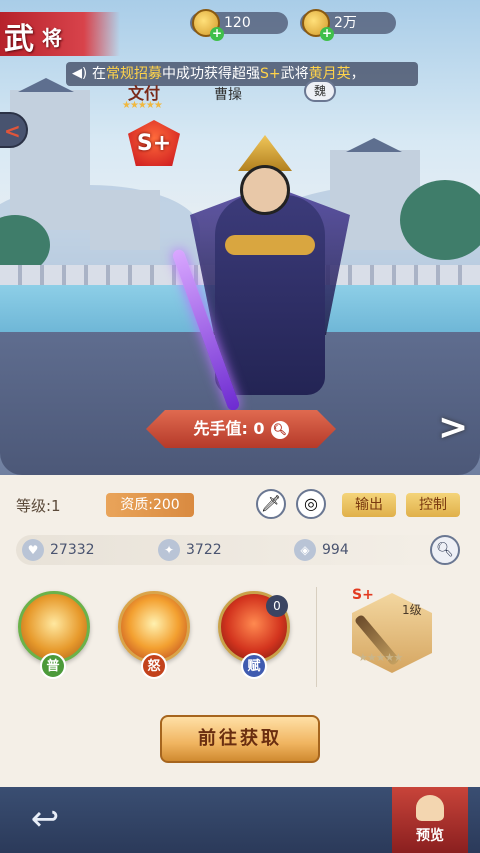 This screenshot has height=853, width=480. Describe the element at coordinates (240, 739) in the screenshot. I see `goto-obtain-button: 前往获取` at that location.